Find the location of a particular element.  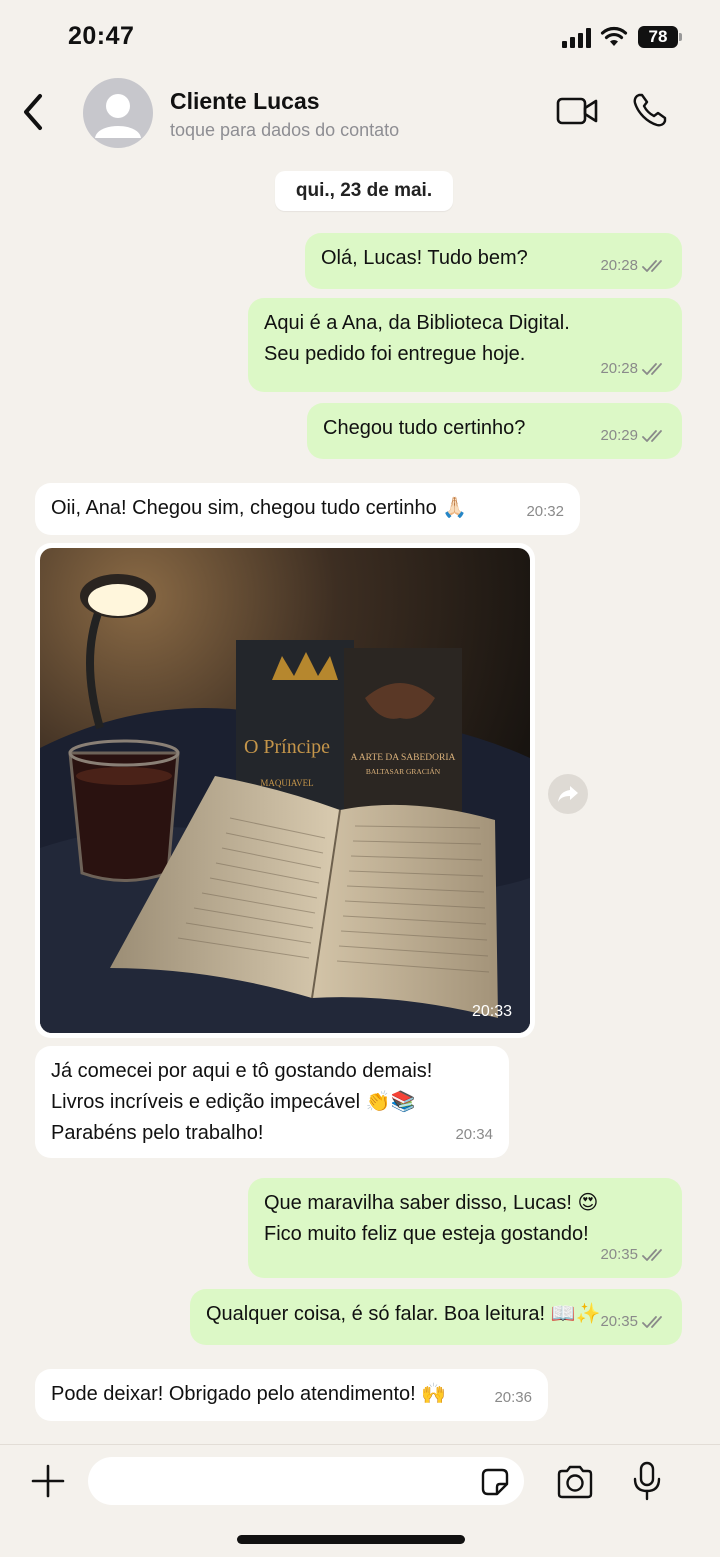

message-meta: 20:32 is located at coordinates (545, 511).